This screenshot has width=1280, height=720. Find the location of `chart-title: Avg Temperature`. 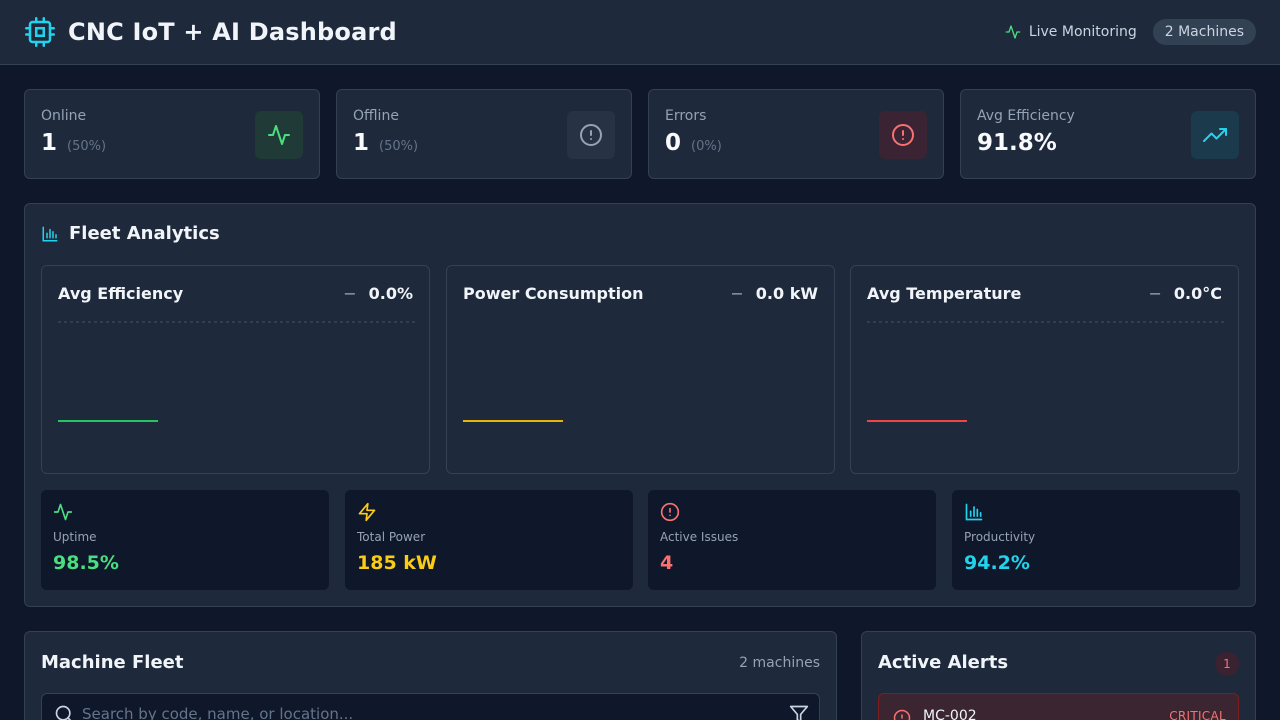

chart-title: Avg Temperature is located at coordinates (944, 293).